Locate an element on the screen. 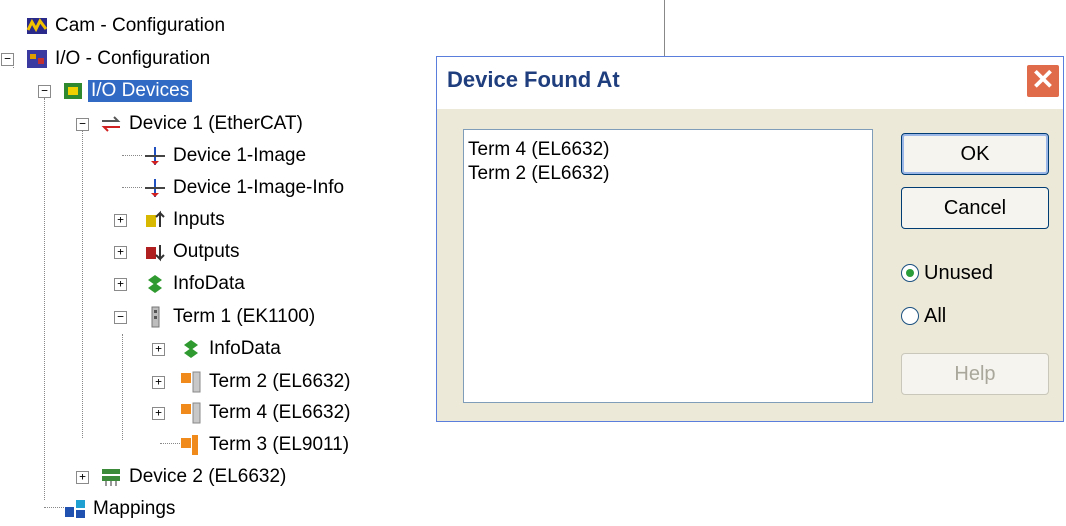 The width and height of the screenshot is (1066, 526). tree-item-label: Outputs is located at coordinates (206, 251).